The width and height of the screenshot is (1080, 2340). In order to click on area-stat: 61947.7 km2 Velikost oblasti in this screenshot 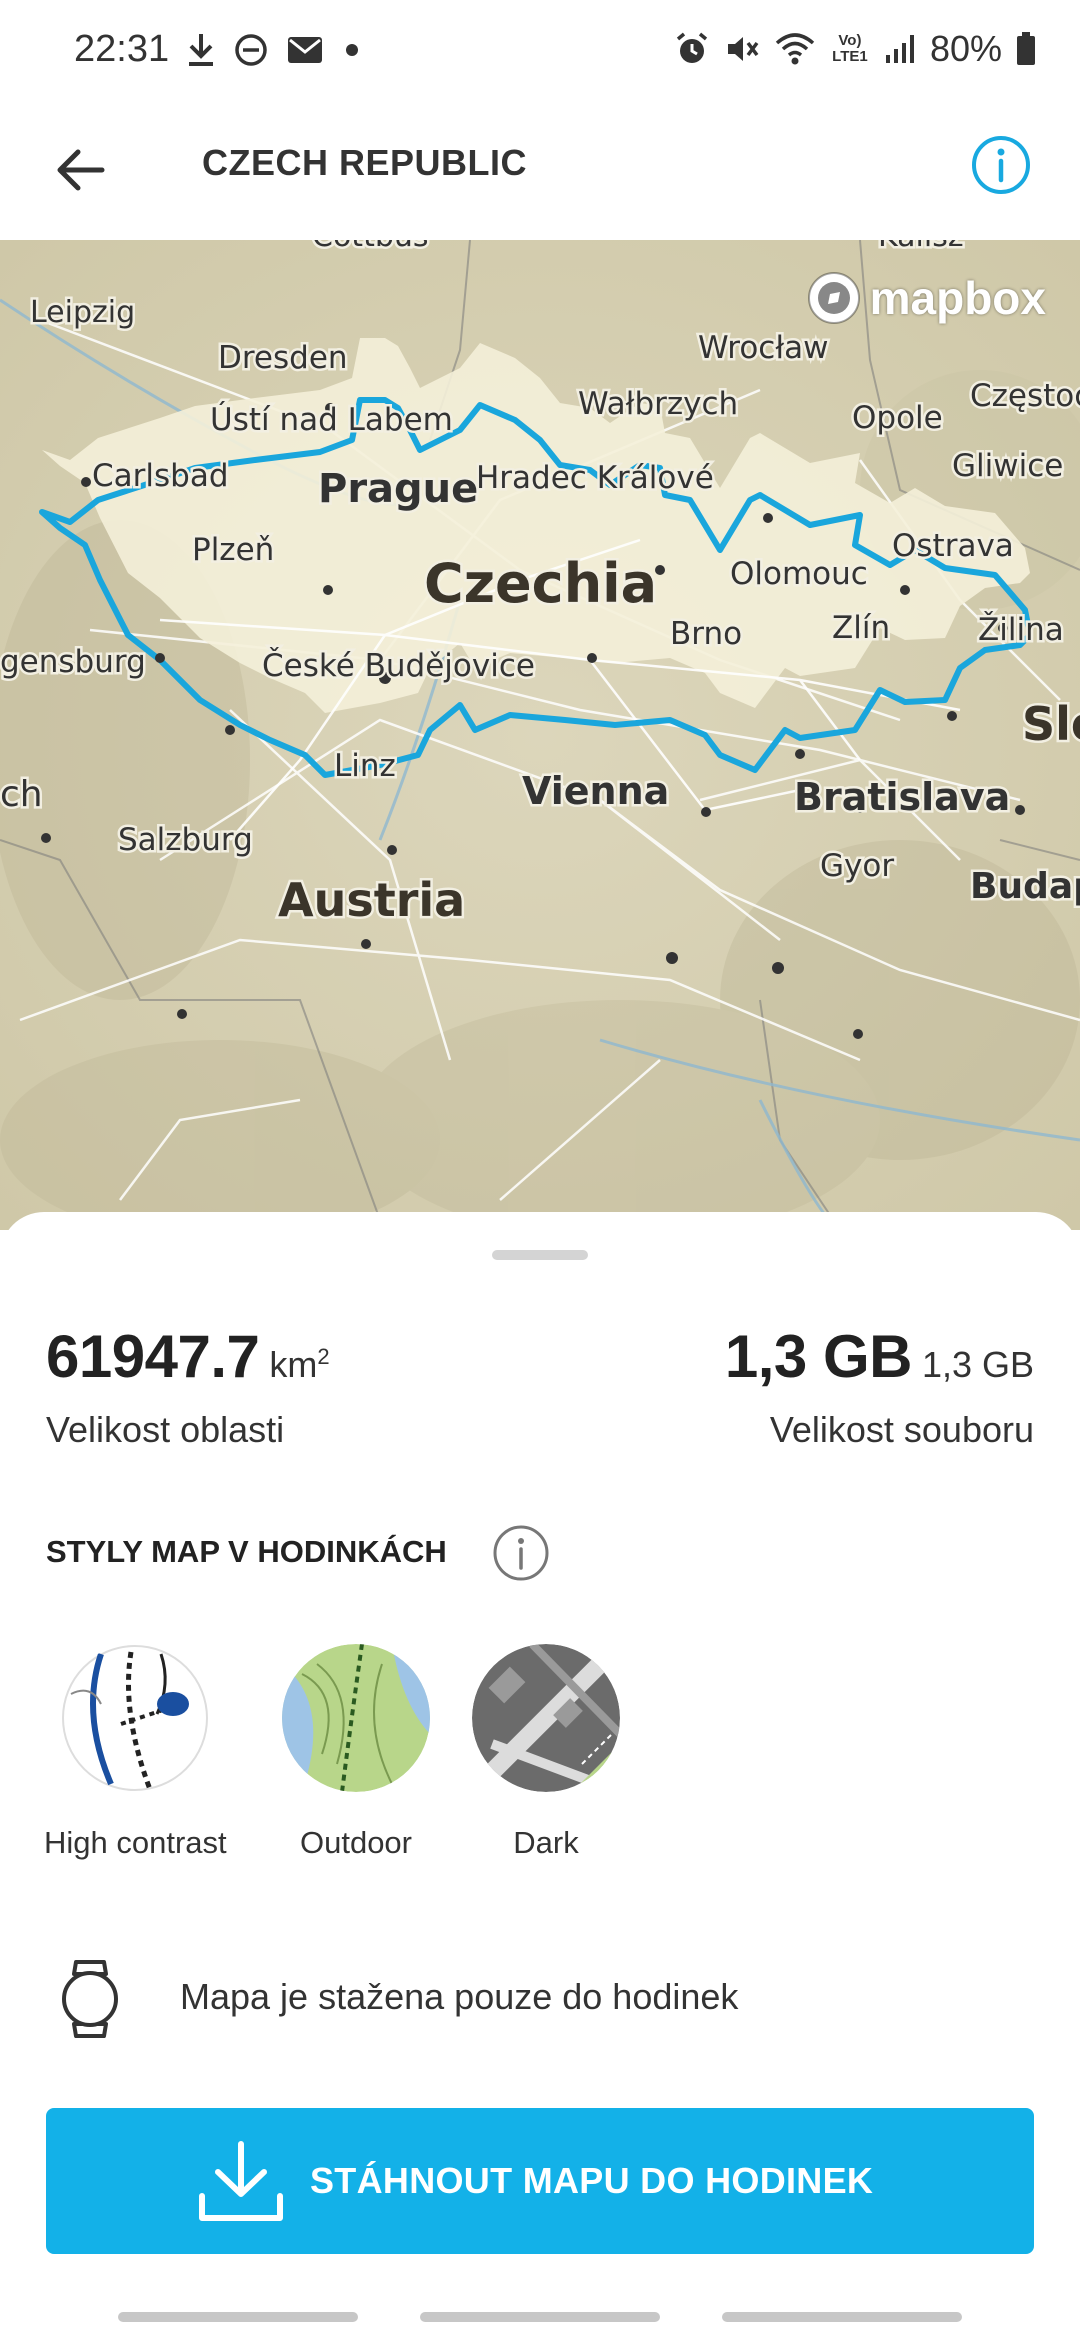, I will do `click(188, 1386)`.